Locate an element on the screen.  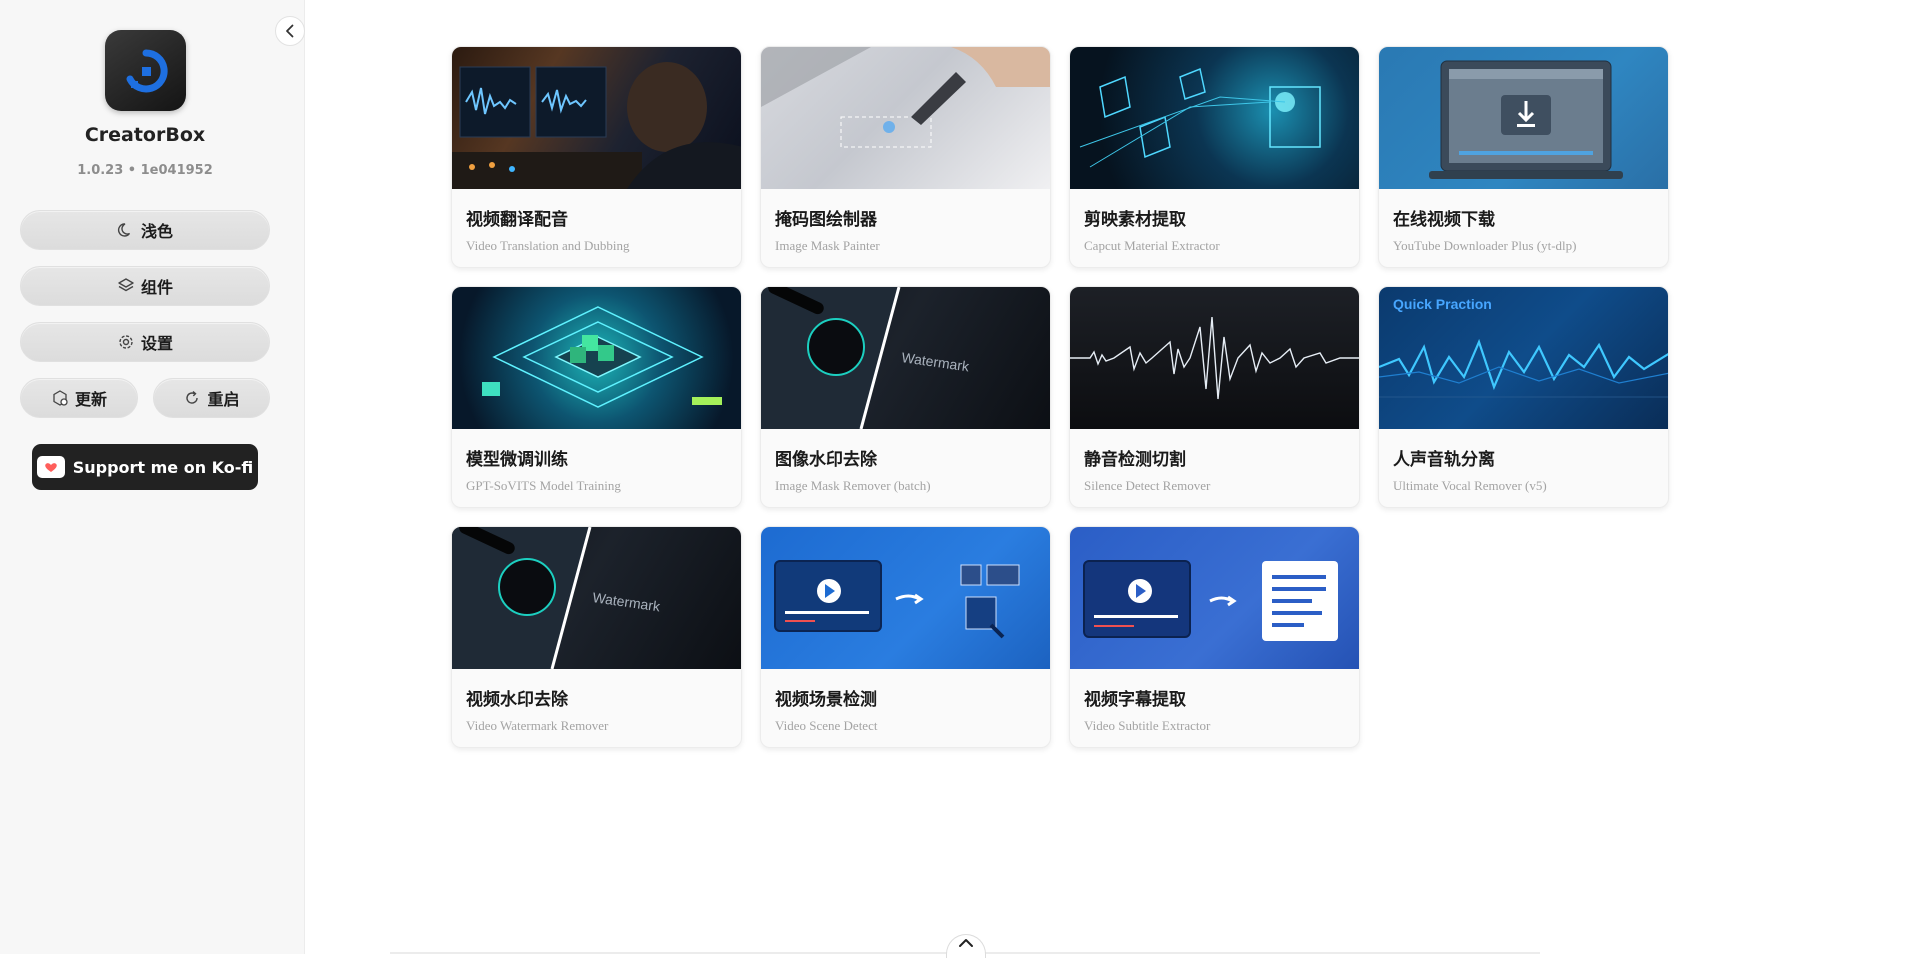
tool-card-image-mask-painter: 掩码图绘制器 Image Mask Painter is located at coordinates (905, 157).